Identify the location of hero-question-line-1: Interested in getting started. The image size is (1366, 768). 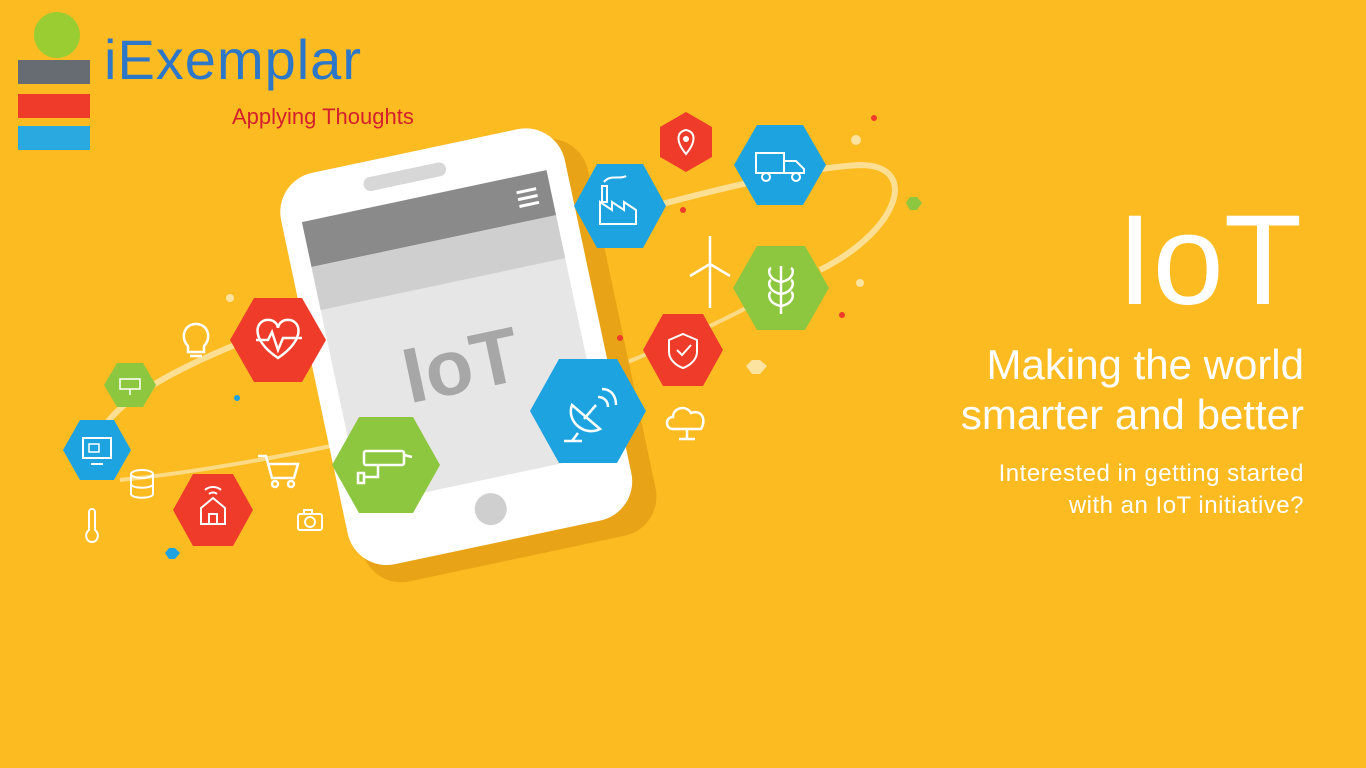
(1151, 473).